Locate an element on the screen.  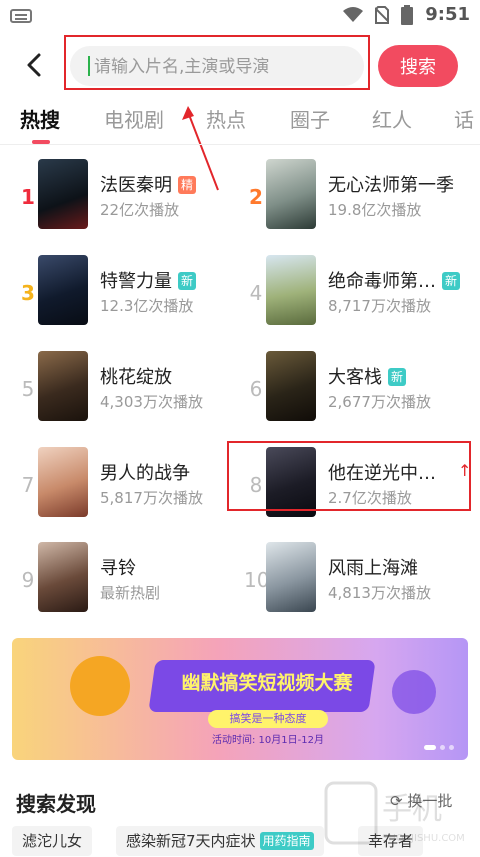
rank-number: 6 is located at coordinates (256, 389).